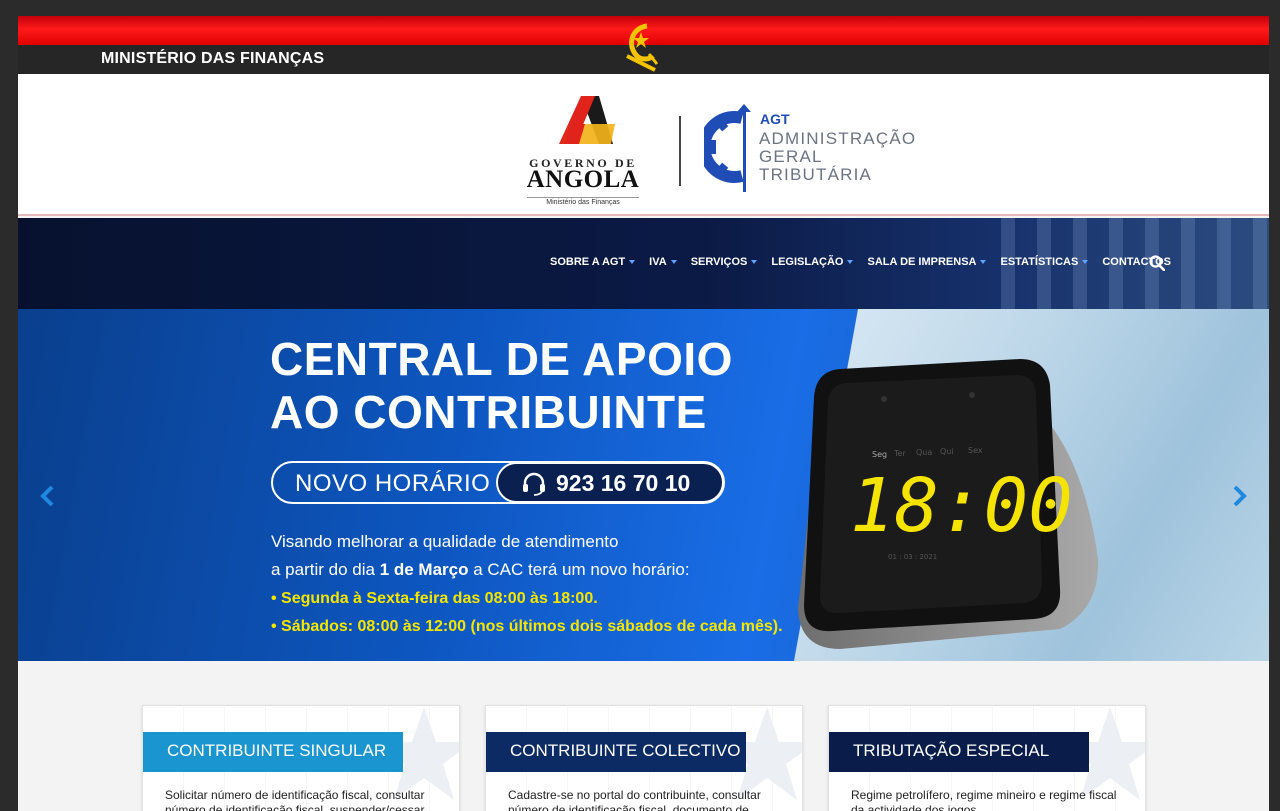 The image size is (1280, 811). I want to click on clock-time: 18:00, so click(961, 506).